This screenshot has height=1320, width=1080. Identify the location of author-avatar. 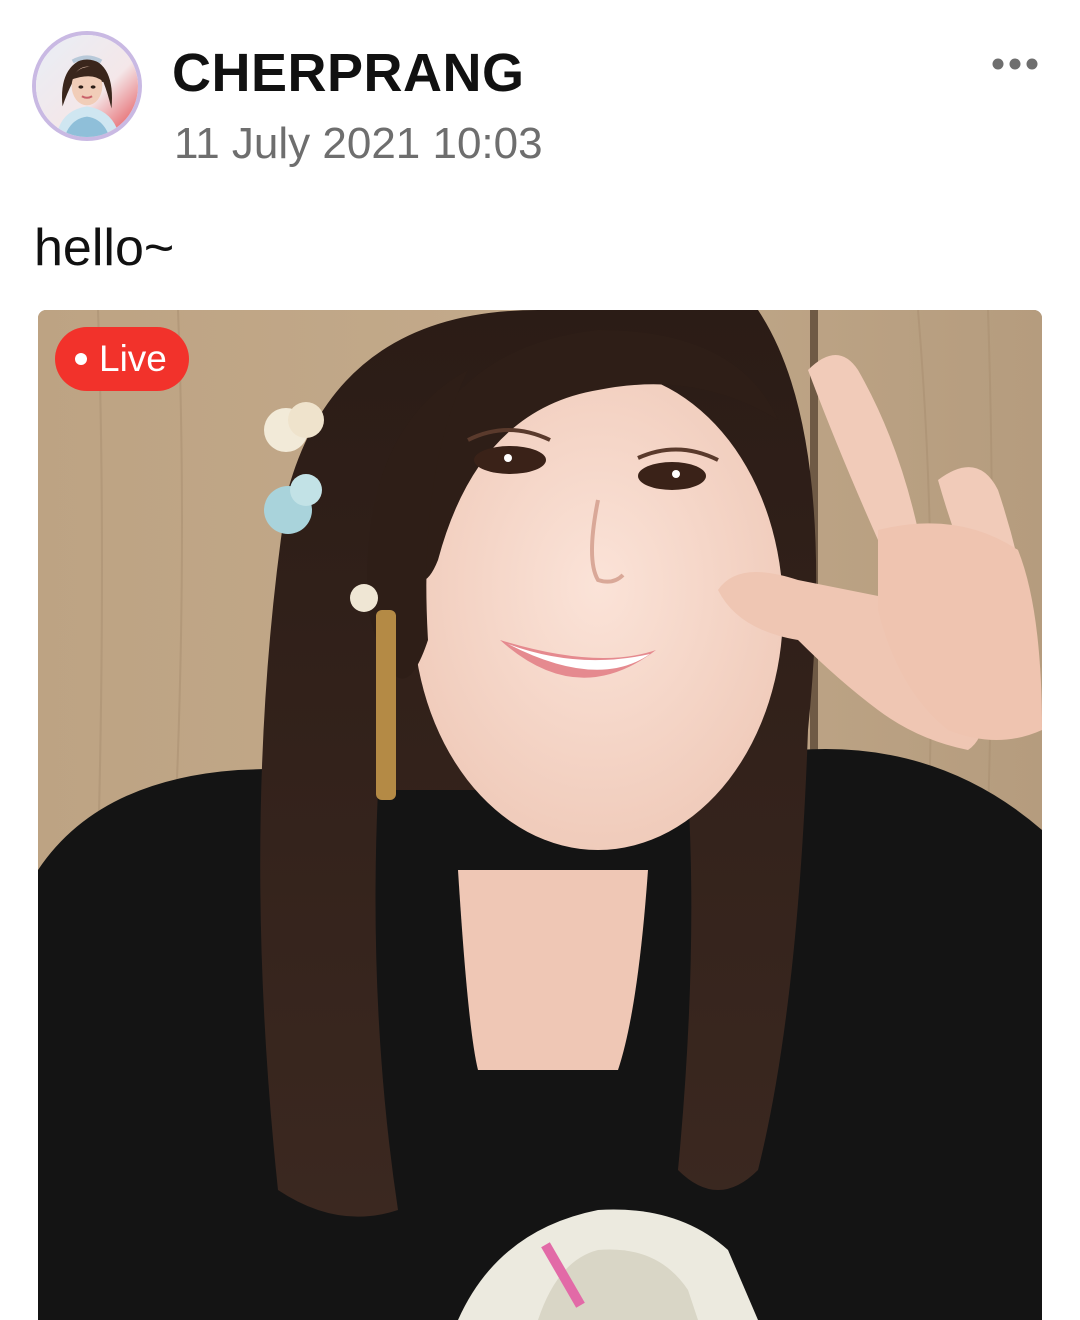
(87, 86).